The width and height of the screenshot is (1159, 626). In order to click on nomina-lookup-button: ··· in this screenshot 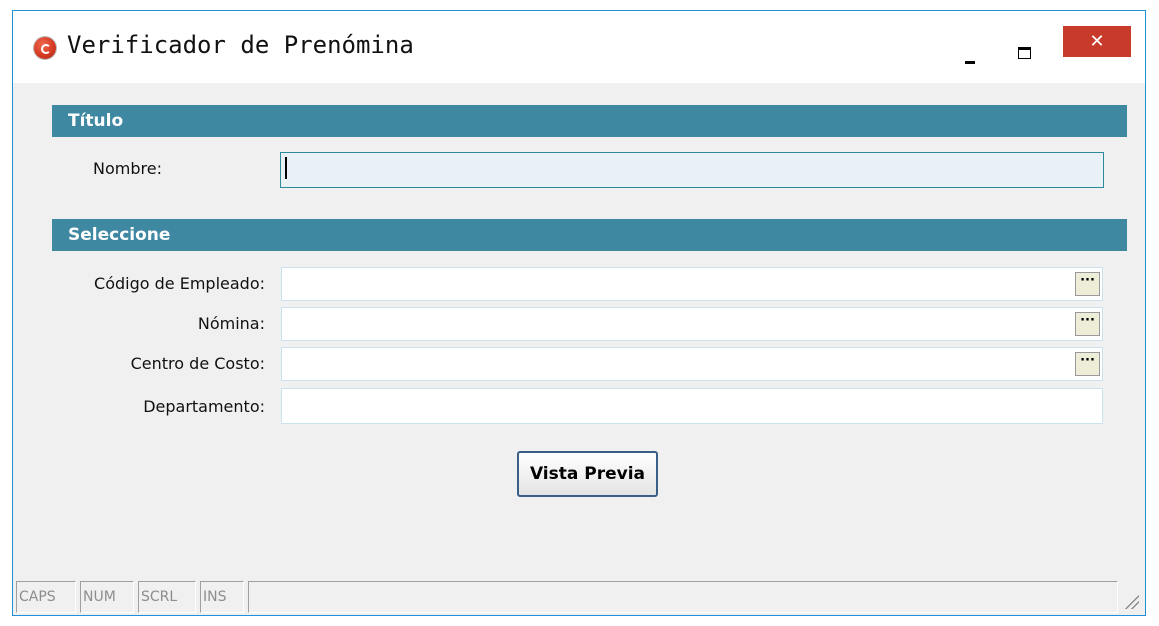, I will do `click(1087, 324)`.